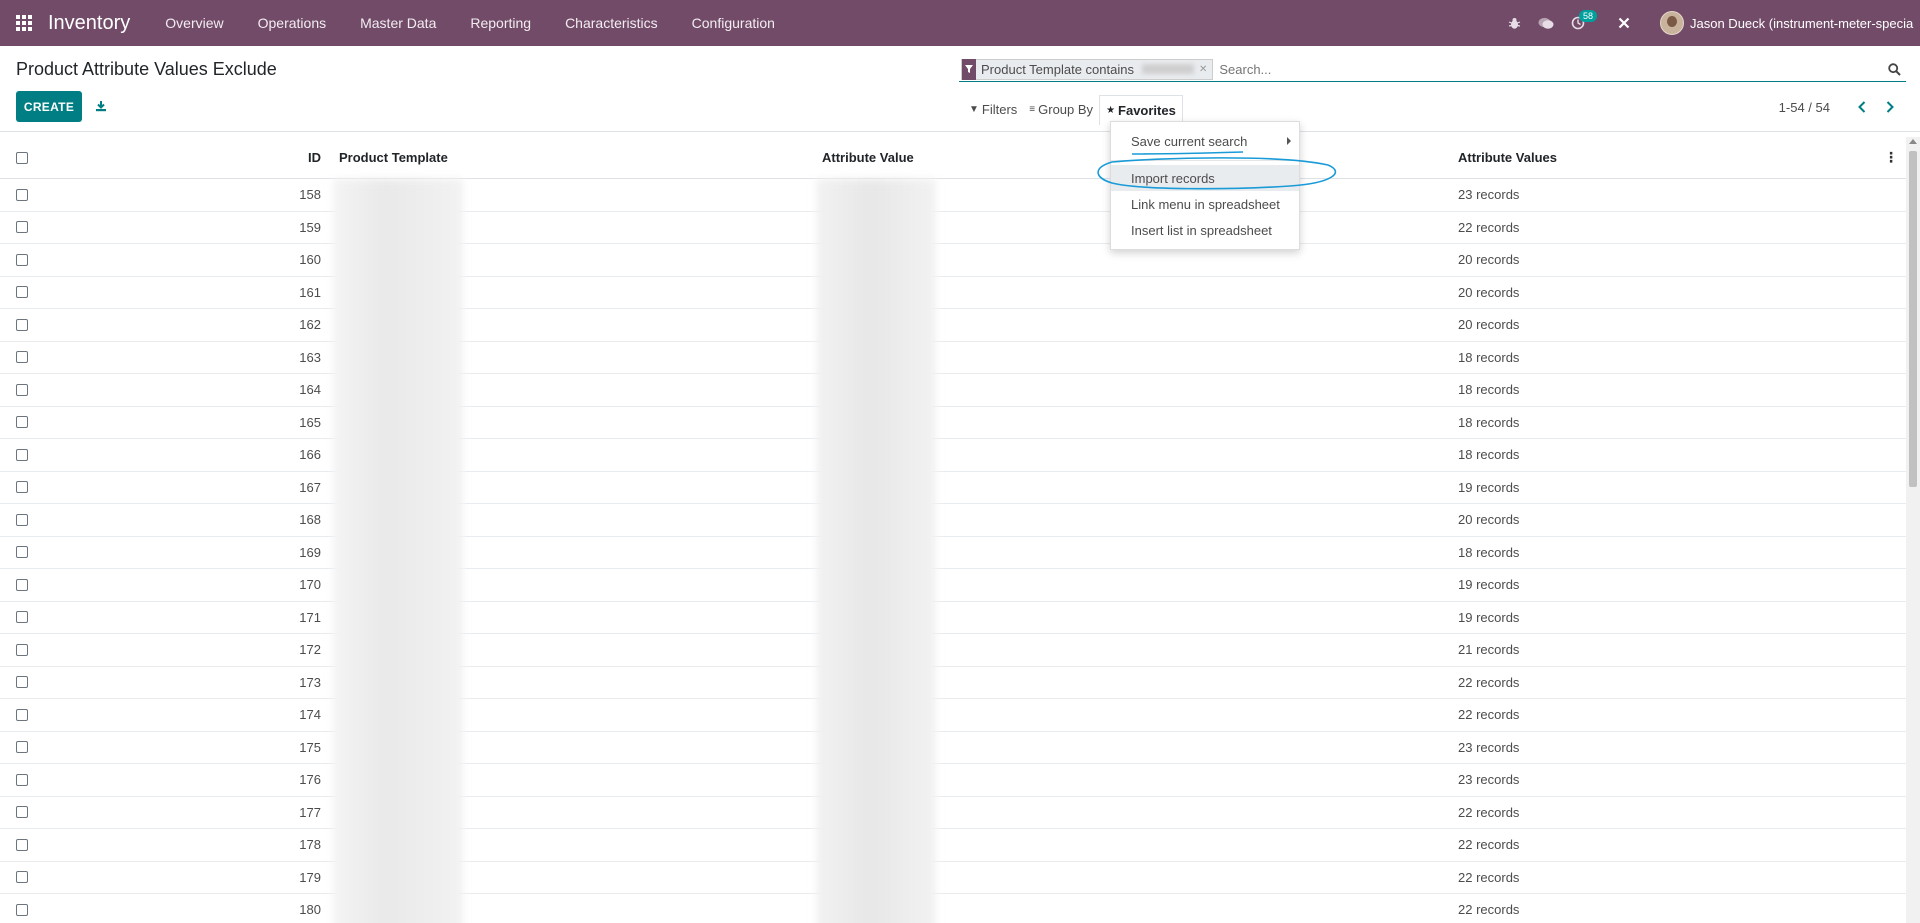  Describe the element at coordinates (953, 813) in the screenshot. I see `table-row: 177 22 records` at that location.